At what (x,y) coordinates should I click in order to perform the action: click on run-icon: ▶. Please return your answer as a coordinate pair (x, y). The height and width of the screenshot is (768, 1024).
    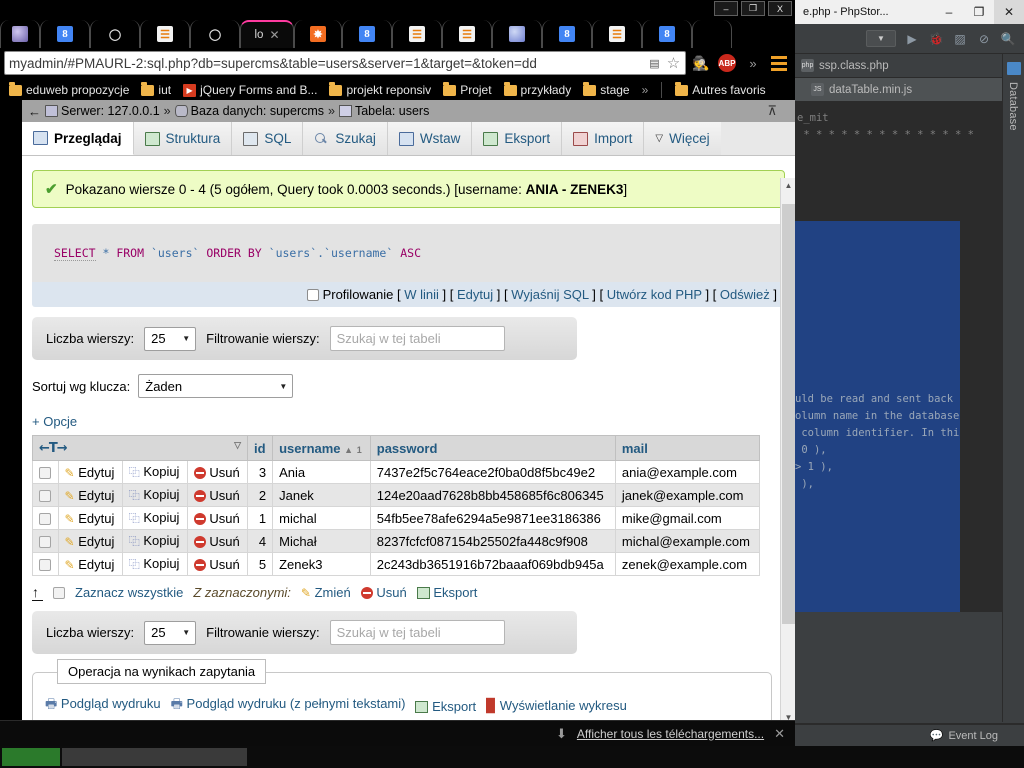
    Looking at the image, I should click on (912, 39).